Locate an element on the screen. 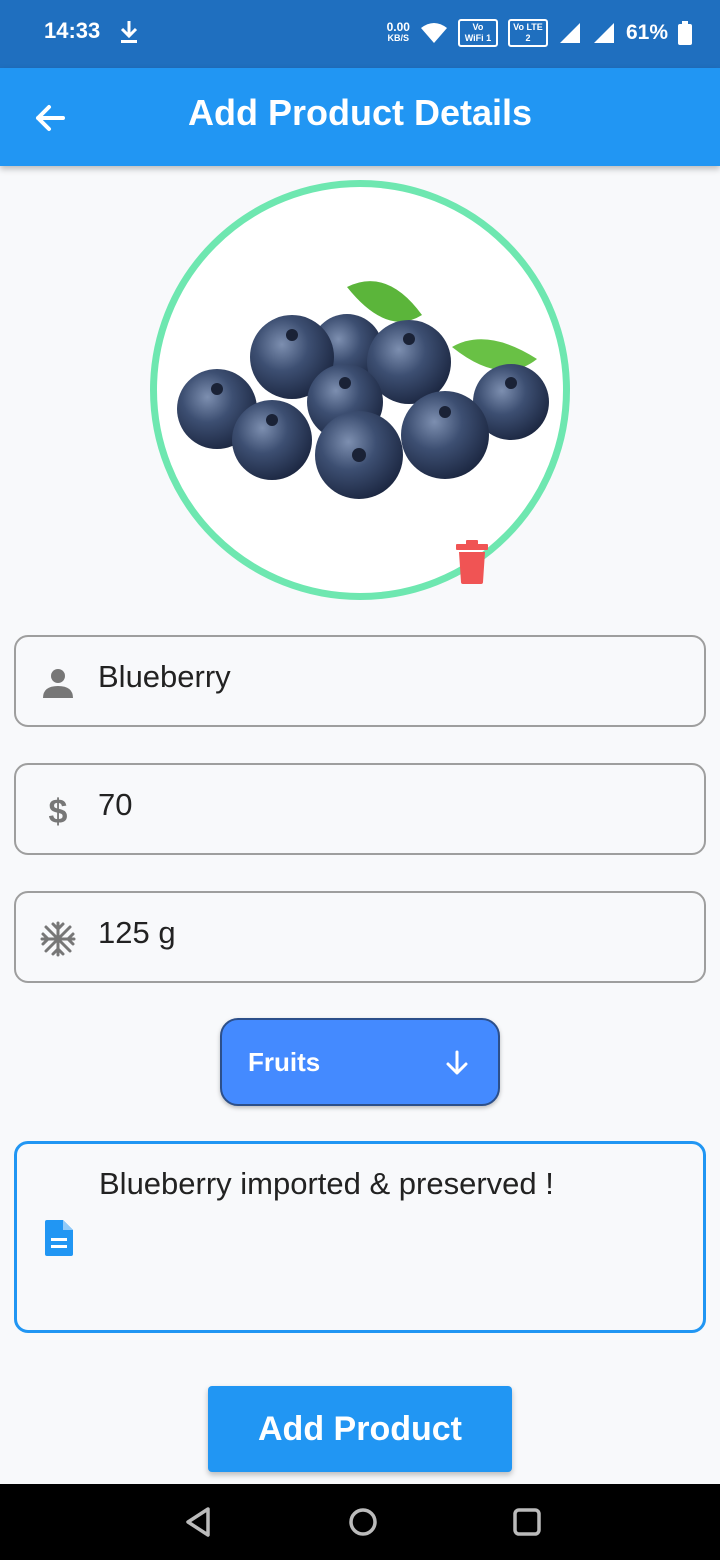 The width and height of the screenshot is (720, 1560). status-indicators: 0.00 KB/S Vo WiFi 1 Vo LTE 2 61% is located at coordinates (539, 33).